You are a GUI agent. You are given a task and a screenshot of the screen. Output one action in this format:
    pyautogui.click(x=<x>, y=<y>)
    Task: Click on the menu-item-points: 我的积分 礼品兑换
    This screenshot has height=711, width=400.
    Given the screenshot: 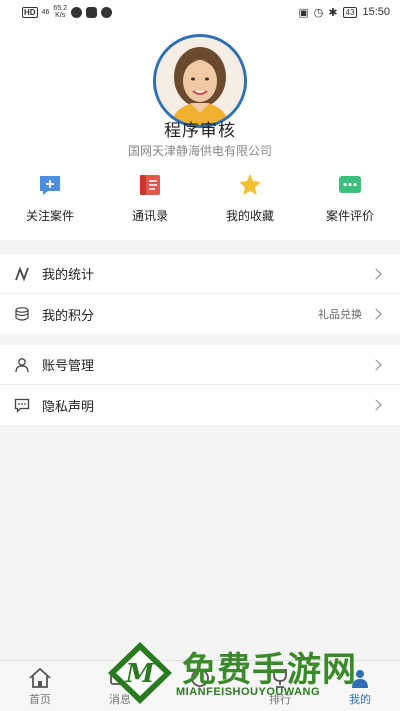 What is the action you would take?
    pyautogui.click(x=200, y=314)
    